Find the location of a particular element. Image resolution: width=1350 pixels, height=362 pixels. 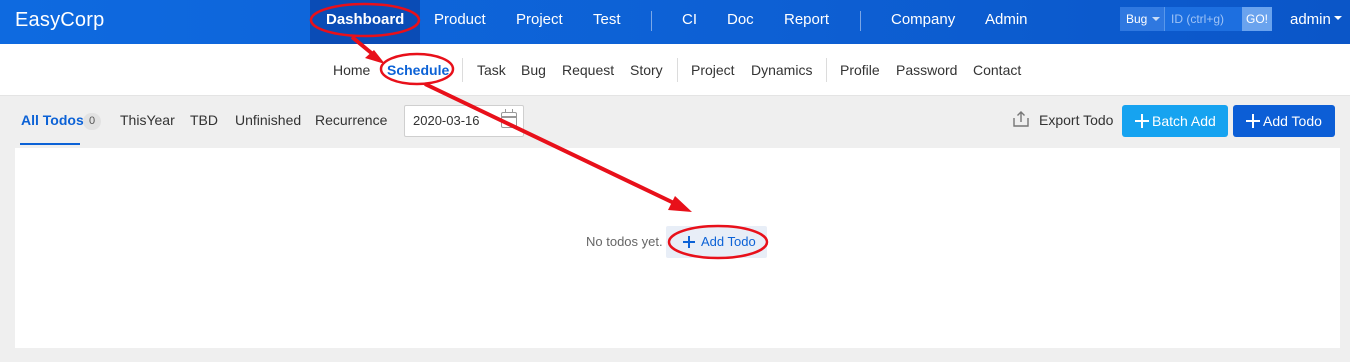

subnav-dynamics: Dynamics is located at coordinates (781, 70).